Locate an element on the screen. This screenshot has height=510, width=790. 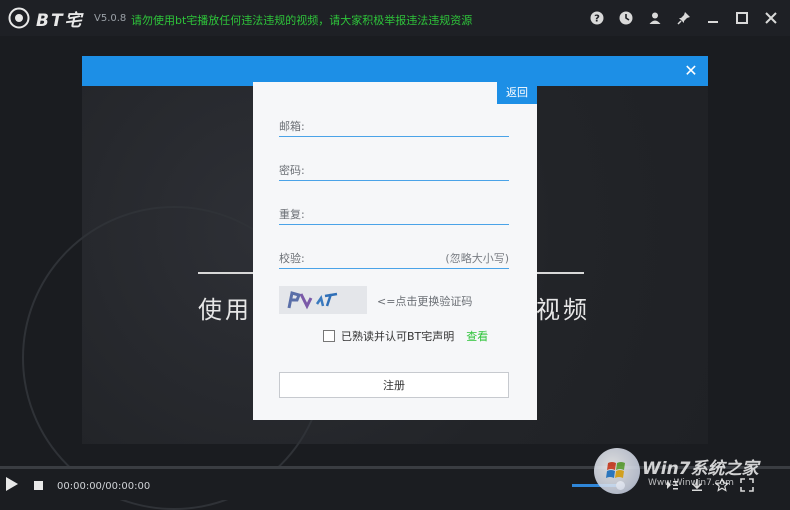
watermark-subtitle: Www.Winwin7.com is located at coordinates (691, 483).